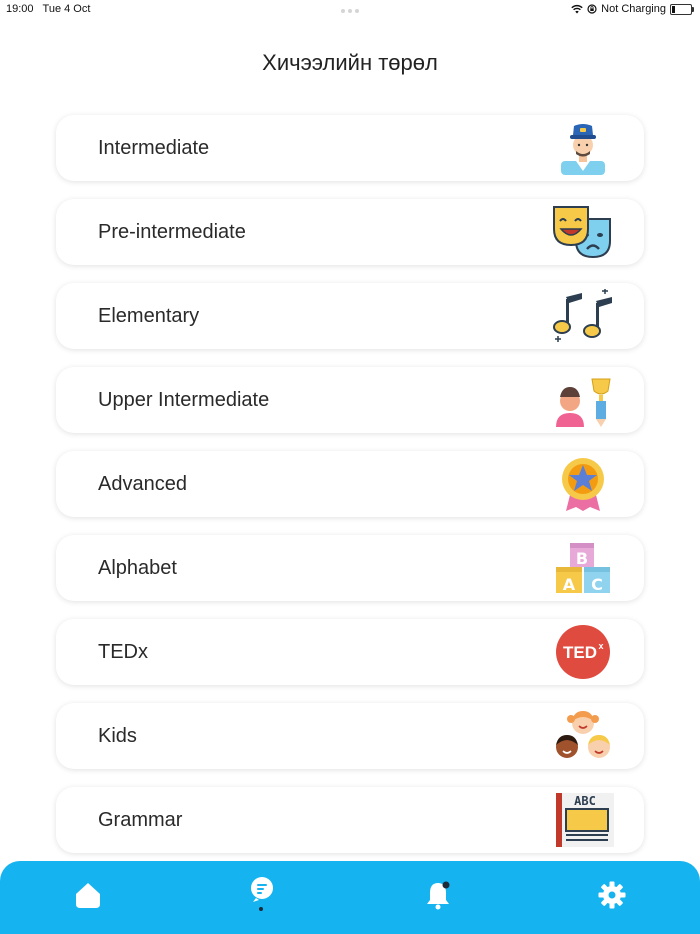 The image size is (700, 934). Describe the element at coordinates (350, 897) in the screenshot. I see `bottom-tab-bar` at that location.